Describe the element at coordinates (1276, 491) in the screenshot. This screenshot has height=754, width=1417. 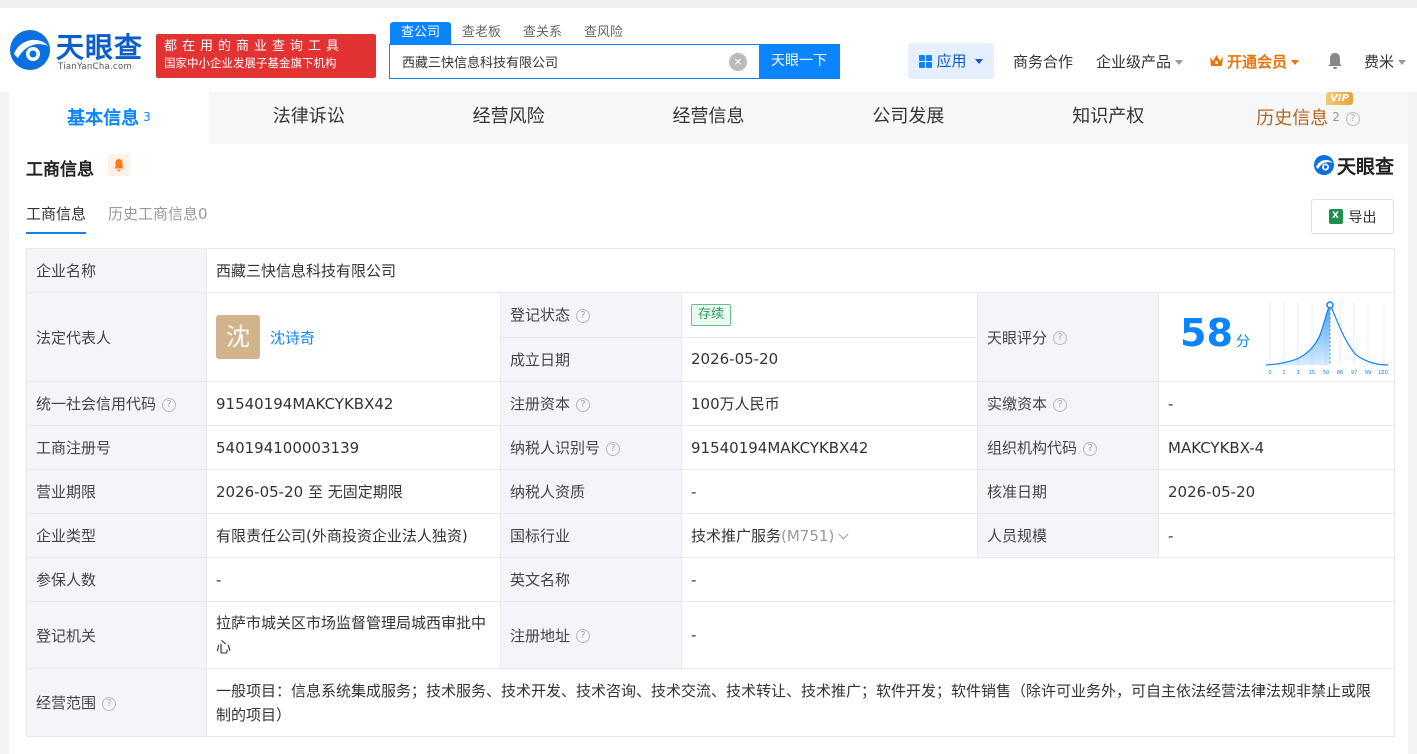
I see `approve-date-value: 2026-05-20` at that location.